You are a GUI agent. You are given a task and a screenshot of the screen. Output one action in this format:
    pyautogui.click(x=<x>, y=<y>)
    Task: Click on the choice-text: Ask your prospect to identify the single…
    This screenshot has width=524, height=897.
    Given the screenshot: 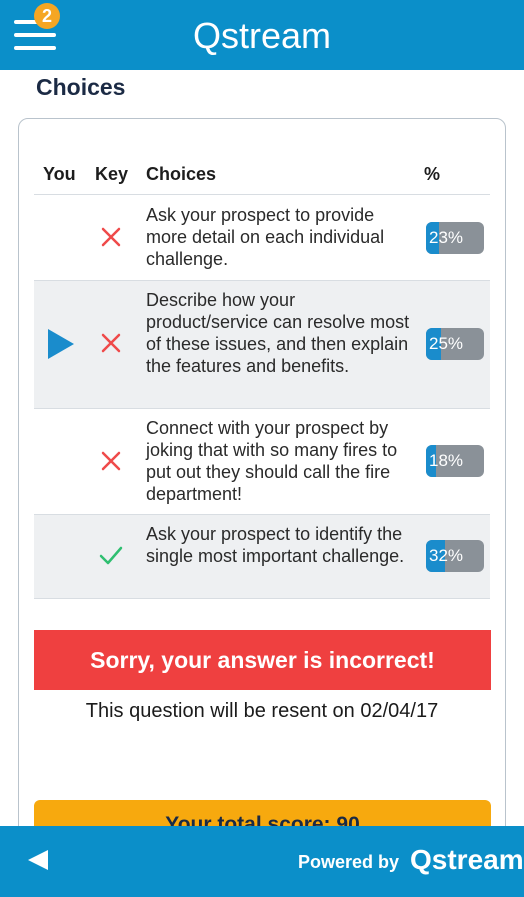 What is the action you would take?
    pyautogui.click(x=275, y=545)
    